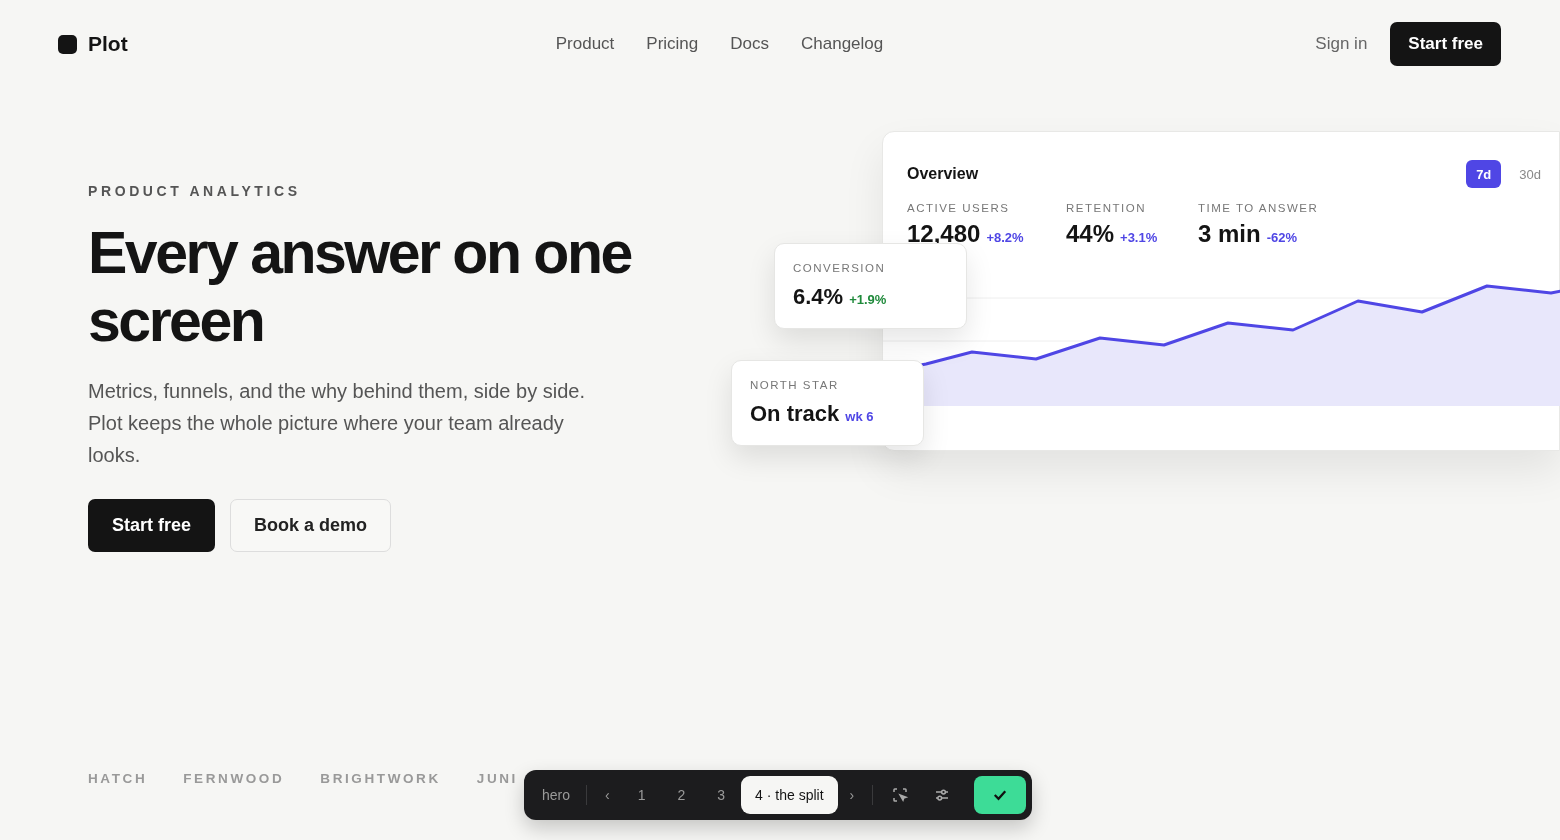  What do you see at coordinates (118, 778) in the screenshot?
I see `customer-logo: HATCH` at bounding box center [118, 778].